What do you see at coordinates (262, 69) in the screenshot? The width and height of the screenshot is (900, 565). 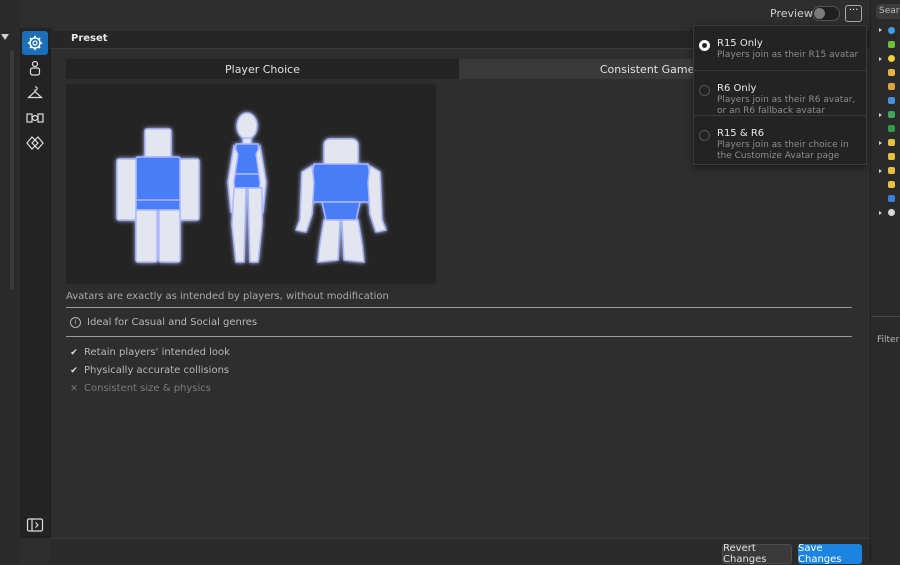 I see `tab-player-choice: Player Choice` at bounding box center [262, 69].